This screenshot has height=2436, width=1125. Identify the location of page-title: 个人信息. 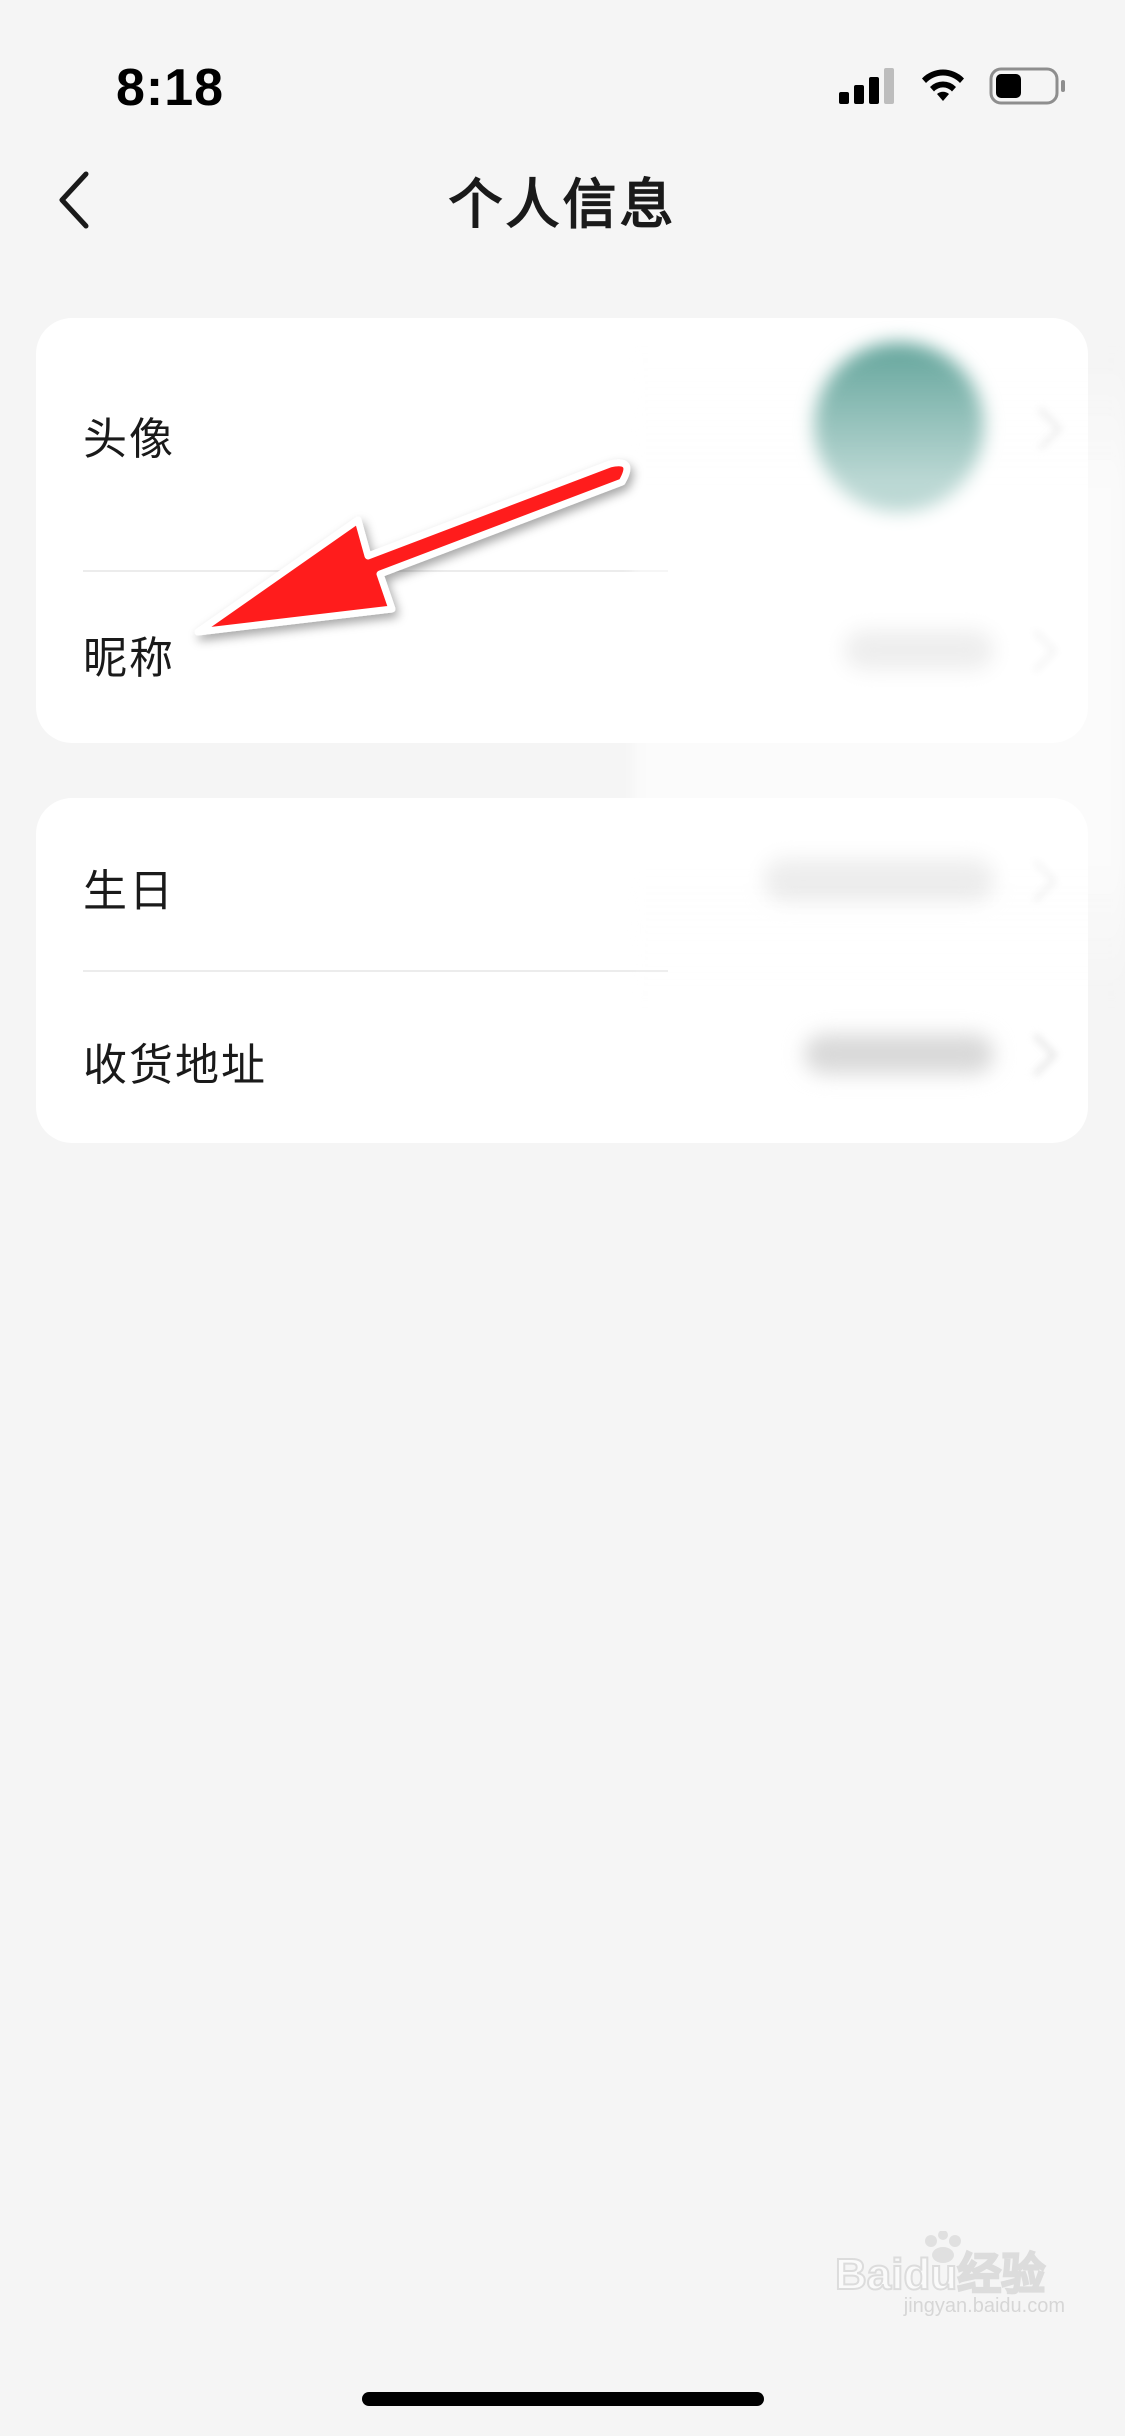
(562, 204).